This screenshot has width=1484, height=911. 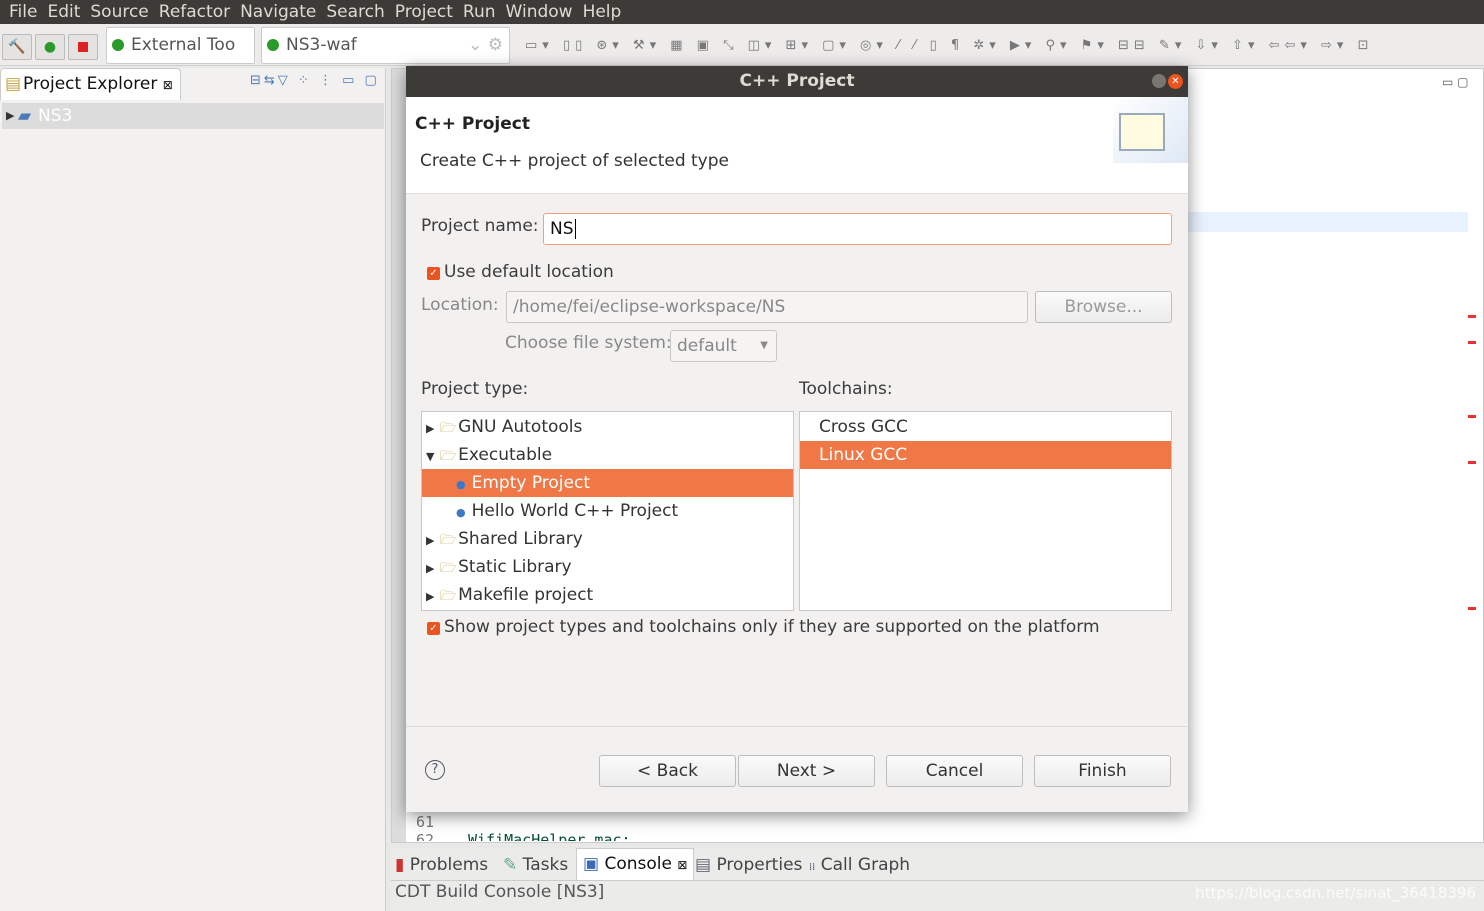 I want to click on launch-icon: ●, so click(x=50, y=47).